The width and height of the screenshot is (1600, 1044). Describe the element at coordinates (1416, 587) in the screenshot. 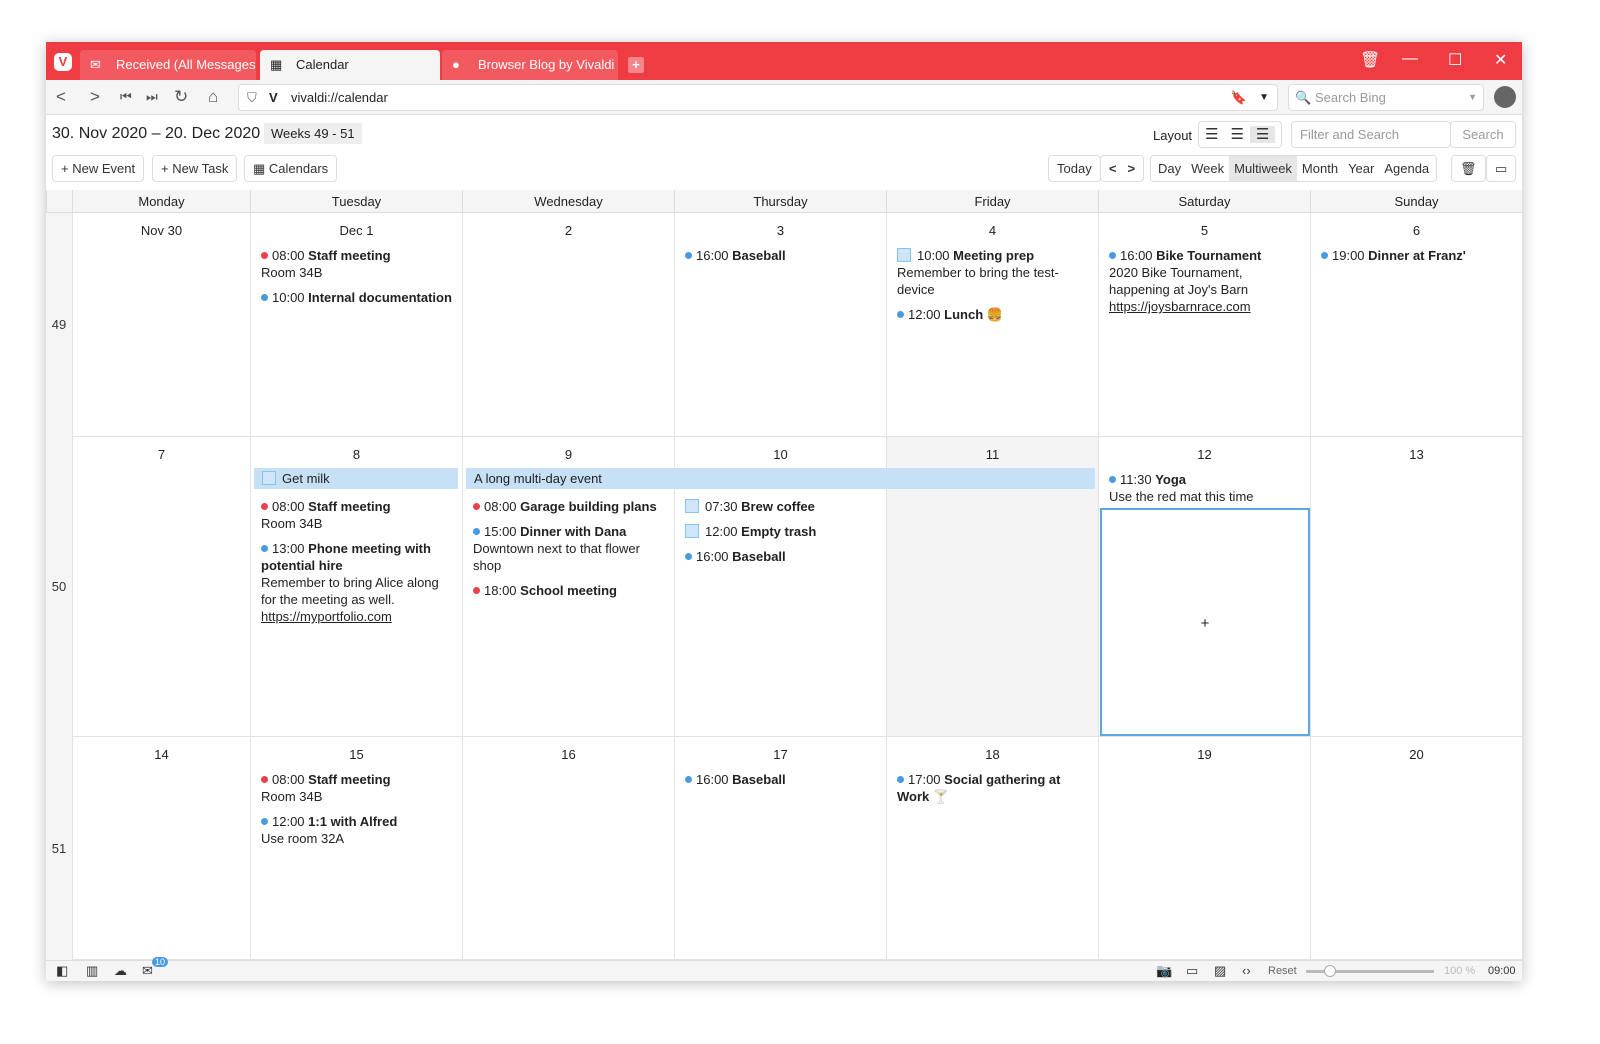

I see `day-cell: 13` at that location.